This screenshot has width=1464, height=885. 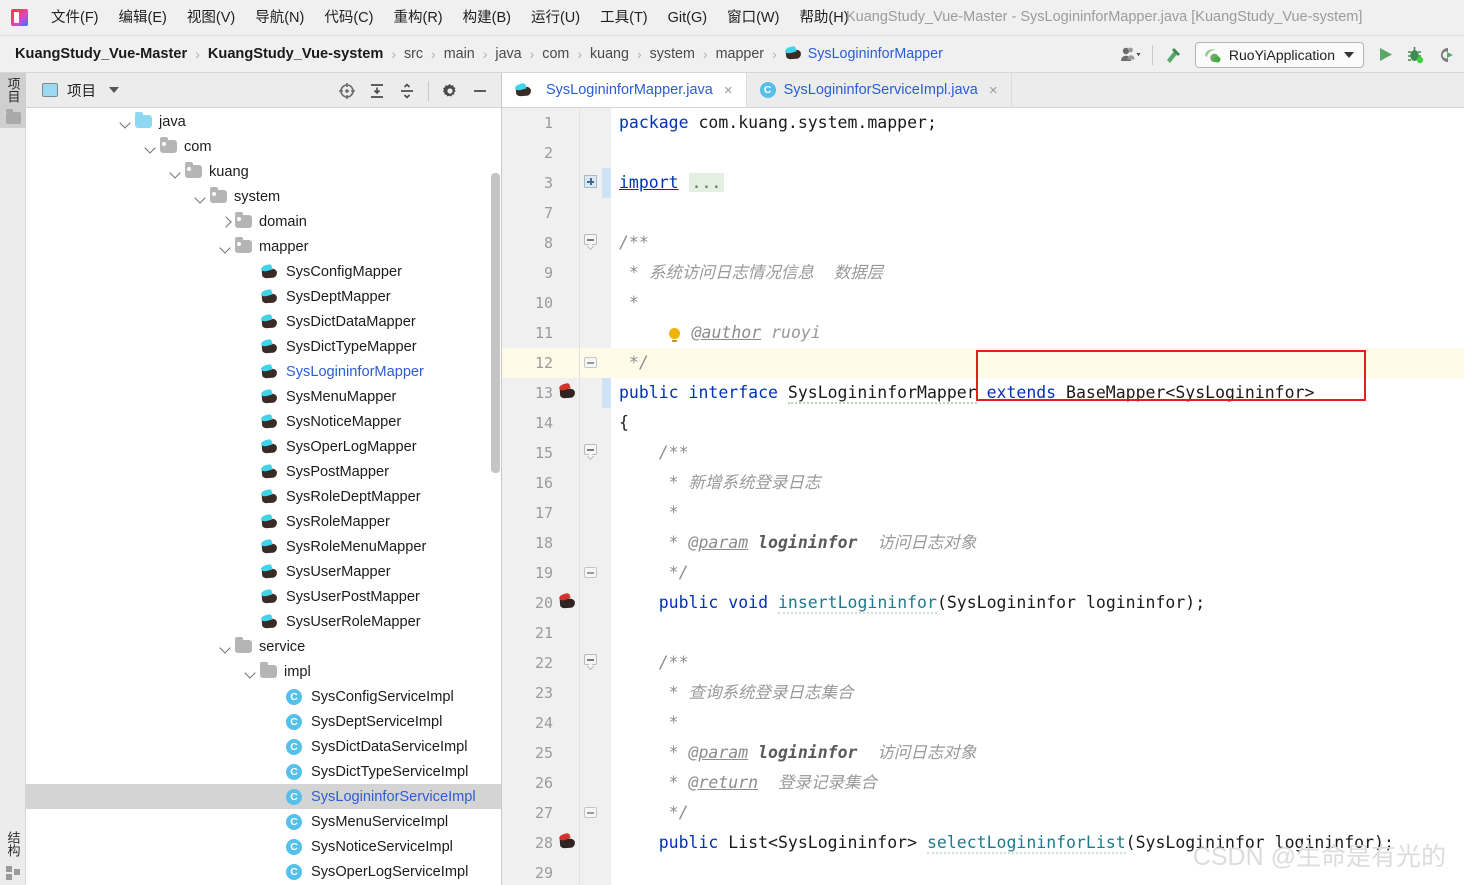 I want to click on tree-node-sysrolemenumapper: SysRoleMenuMapper, so click(x=263, y=546).